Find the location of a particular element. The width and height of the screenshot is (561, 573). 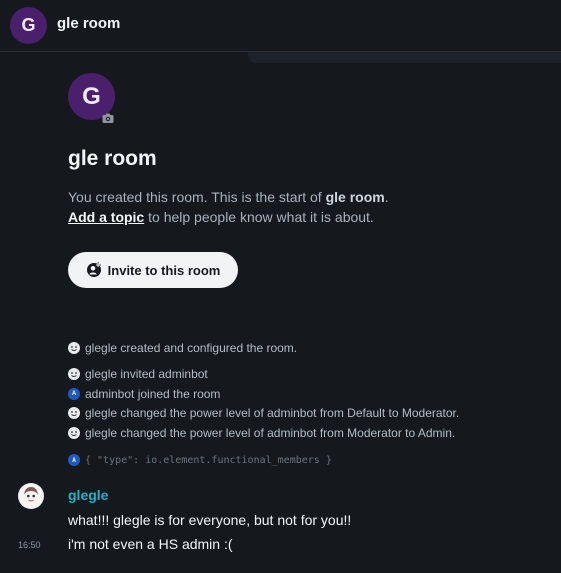

event-text: adminbot joined the room is located at coordinates (153, 394).